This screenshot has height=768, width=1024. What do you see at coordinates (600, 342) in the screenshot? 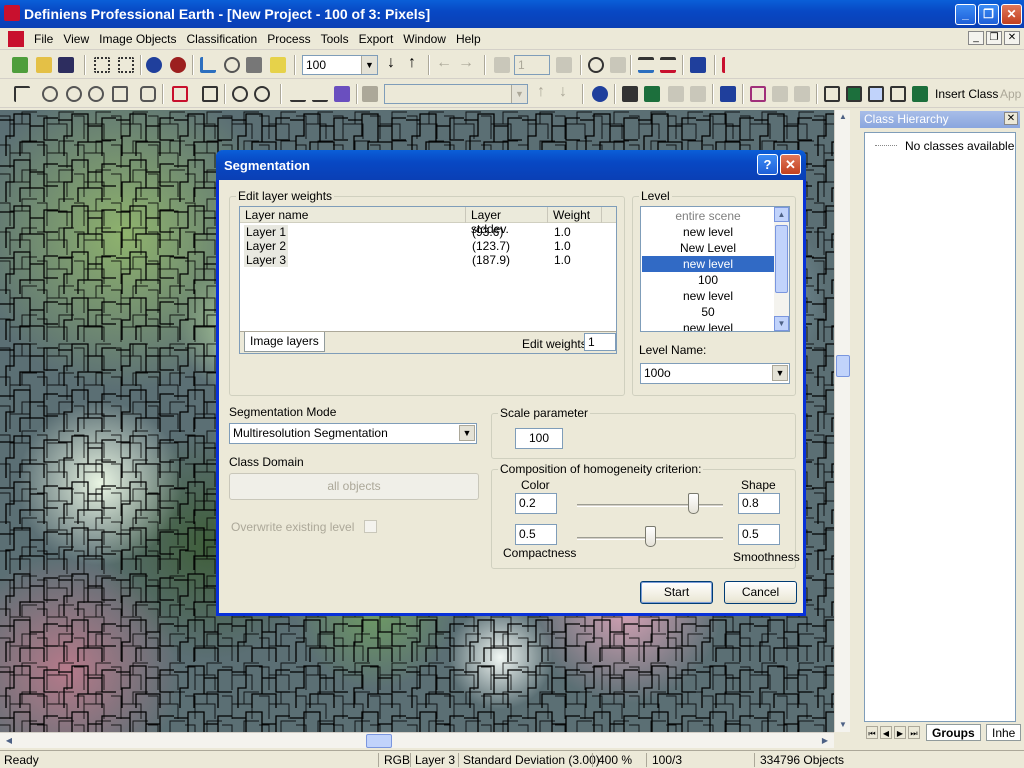
I see `edit-weights-input: 1` at bounding box center [600, 342].